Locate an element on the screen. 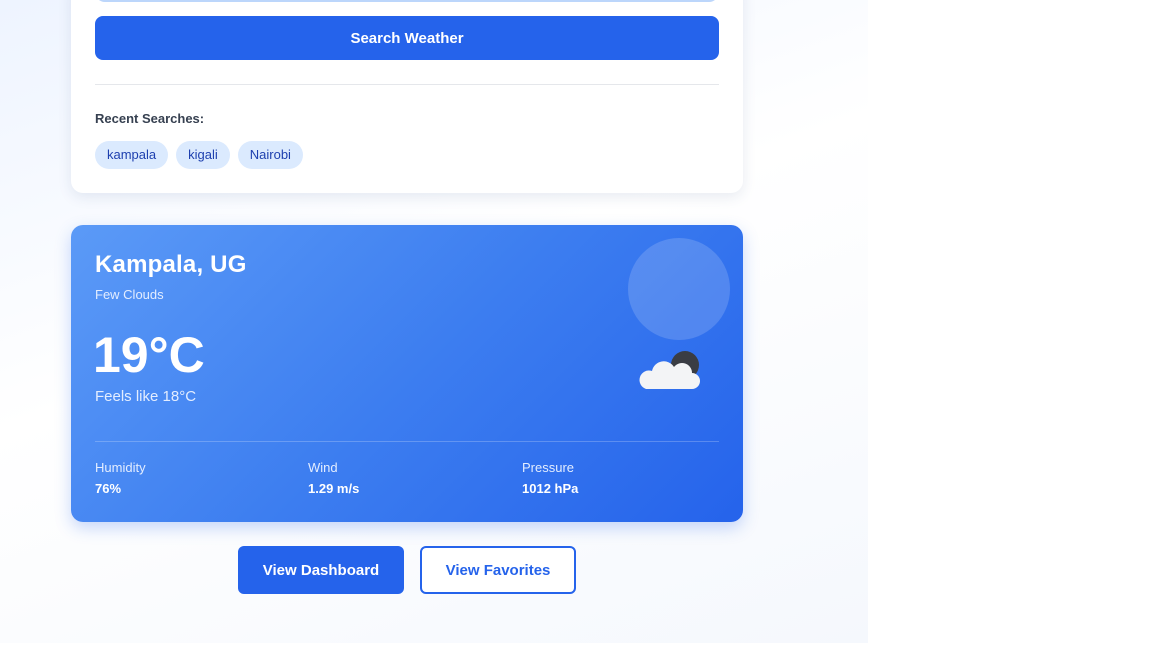 This screenshot has width=1152, height=648. recent-search-chip-nairobi: Nairobi is located at coordinates (270, 155).